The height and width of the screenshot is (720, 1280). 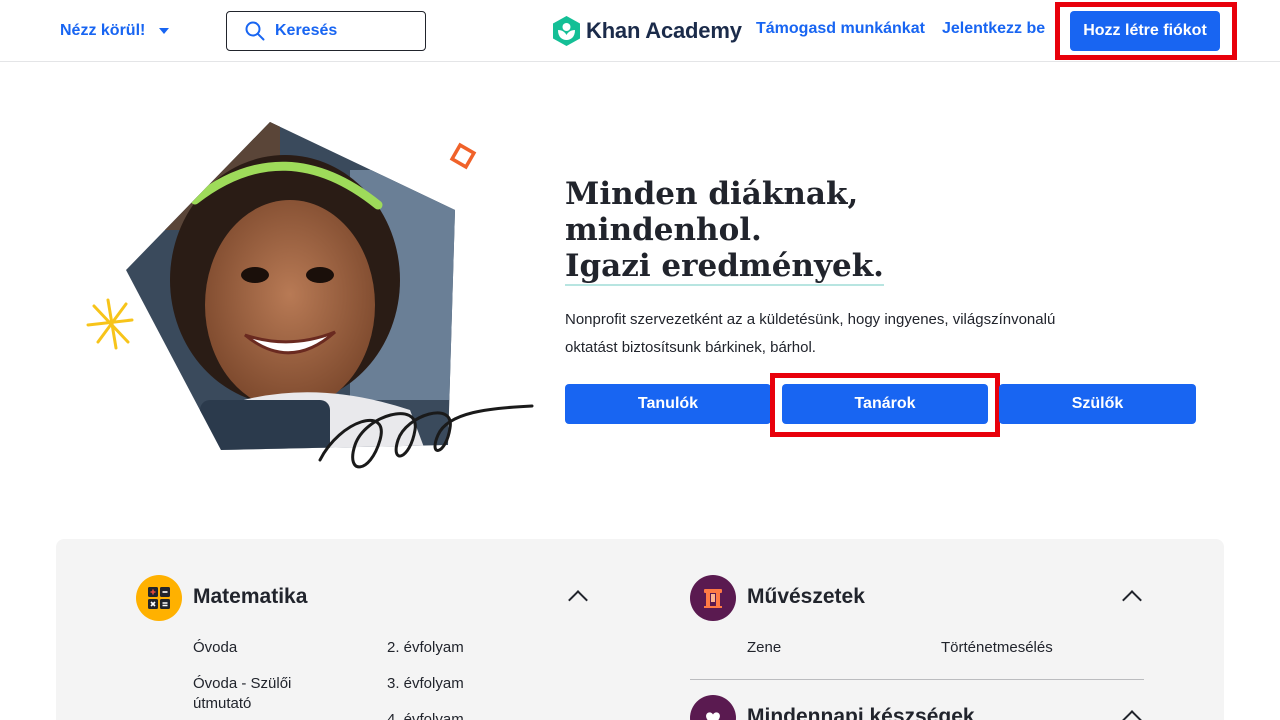 I want to click on section-divider, so click(x=917, y=679).